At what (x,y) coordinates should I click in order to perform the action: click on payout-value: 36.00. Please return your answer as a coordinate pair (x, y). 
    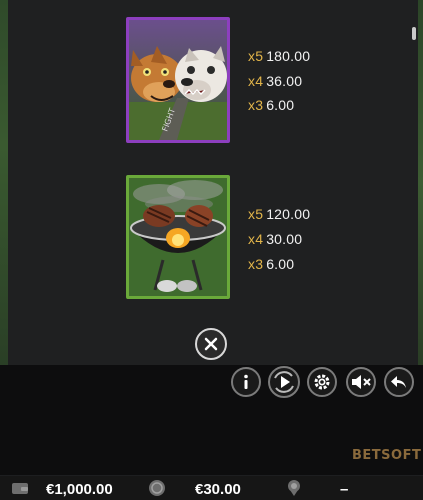
    Looking at the image, I should click on (284, 81).